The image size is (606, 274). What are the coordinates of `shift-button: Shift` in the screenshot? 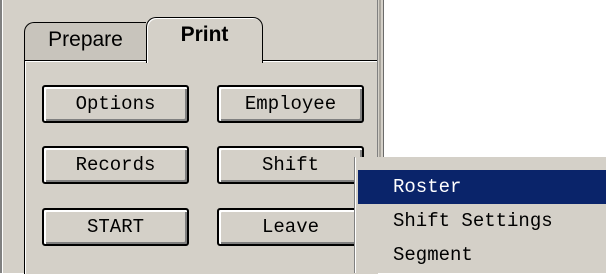 It's located at (290, 165).